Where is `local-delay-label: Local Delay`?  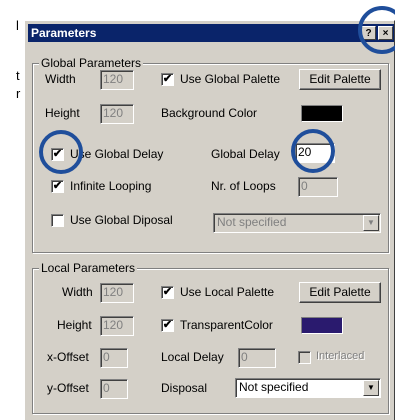
local-delay-label: Local Delay is located at coordinates (192, 357).